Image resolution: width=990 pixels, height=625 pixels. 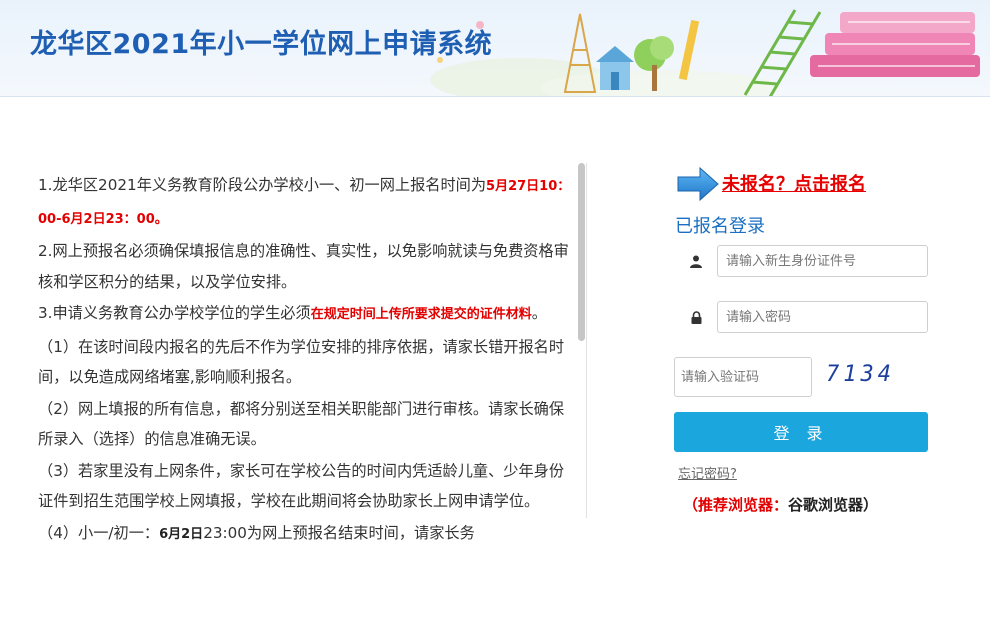 I want to click on password-input, so click(x=822, y=317).